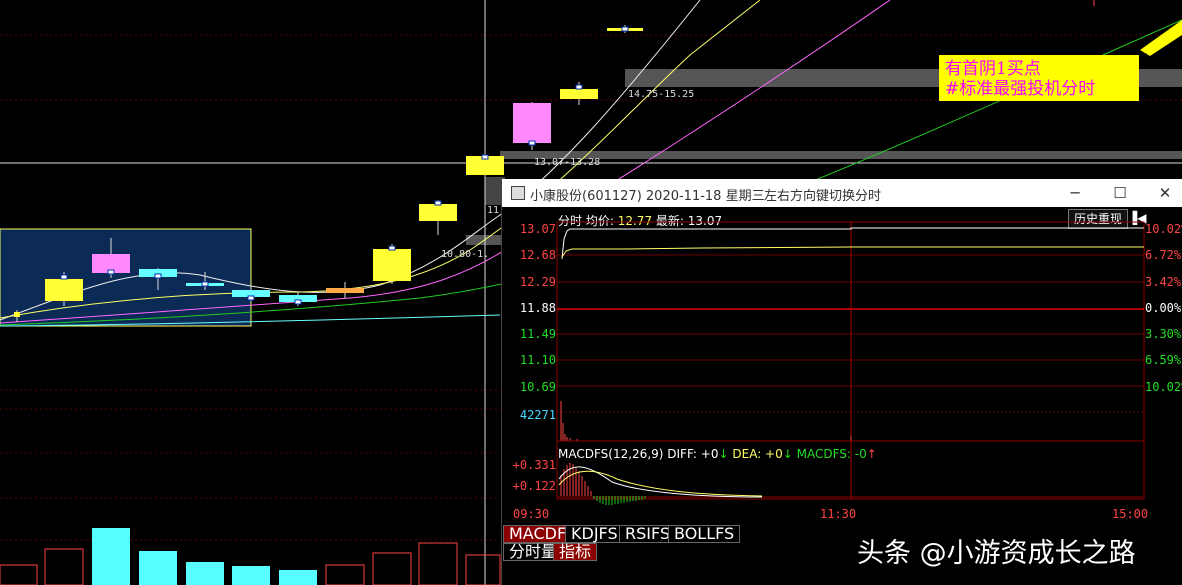 Image resolution: width=1182 pixels, height=585 pixels. I want to click on price-label-3: 10.80-1., so click(465, 254).